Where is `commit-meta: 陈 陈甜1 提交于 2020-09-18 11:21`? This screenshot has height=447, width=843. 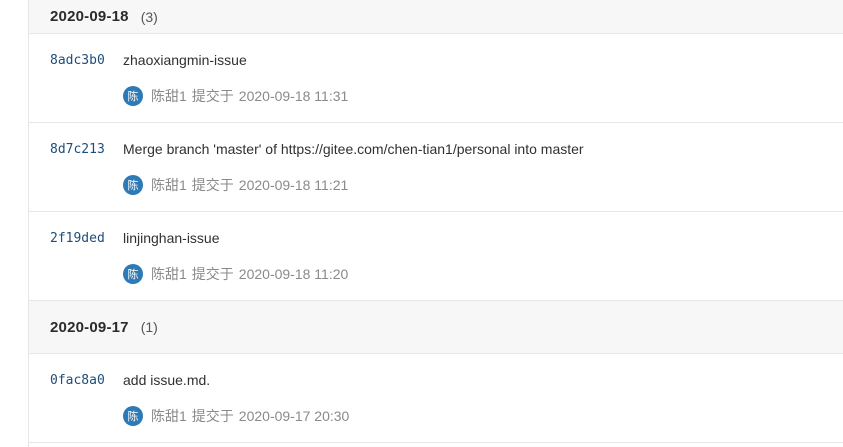 commit-meta: 陈 陈甜1 提交于 2020-09-18 11:21 is located at coordinates (235, 185).